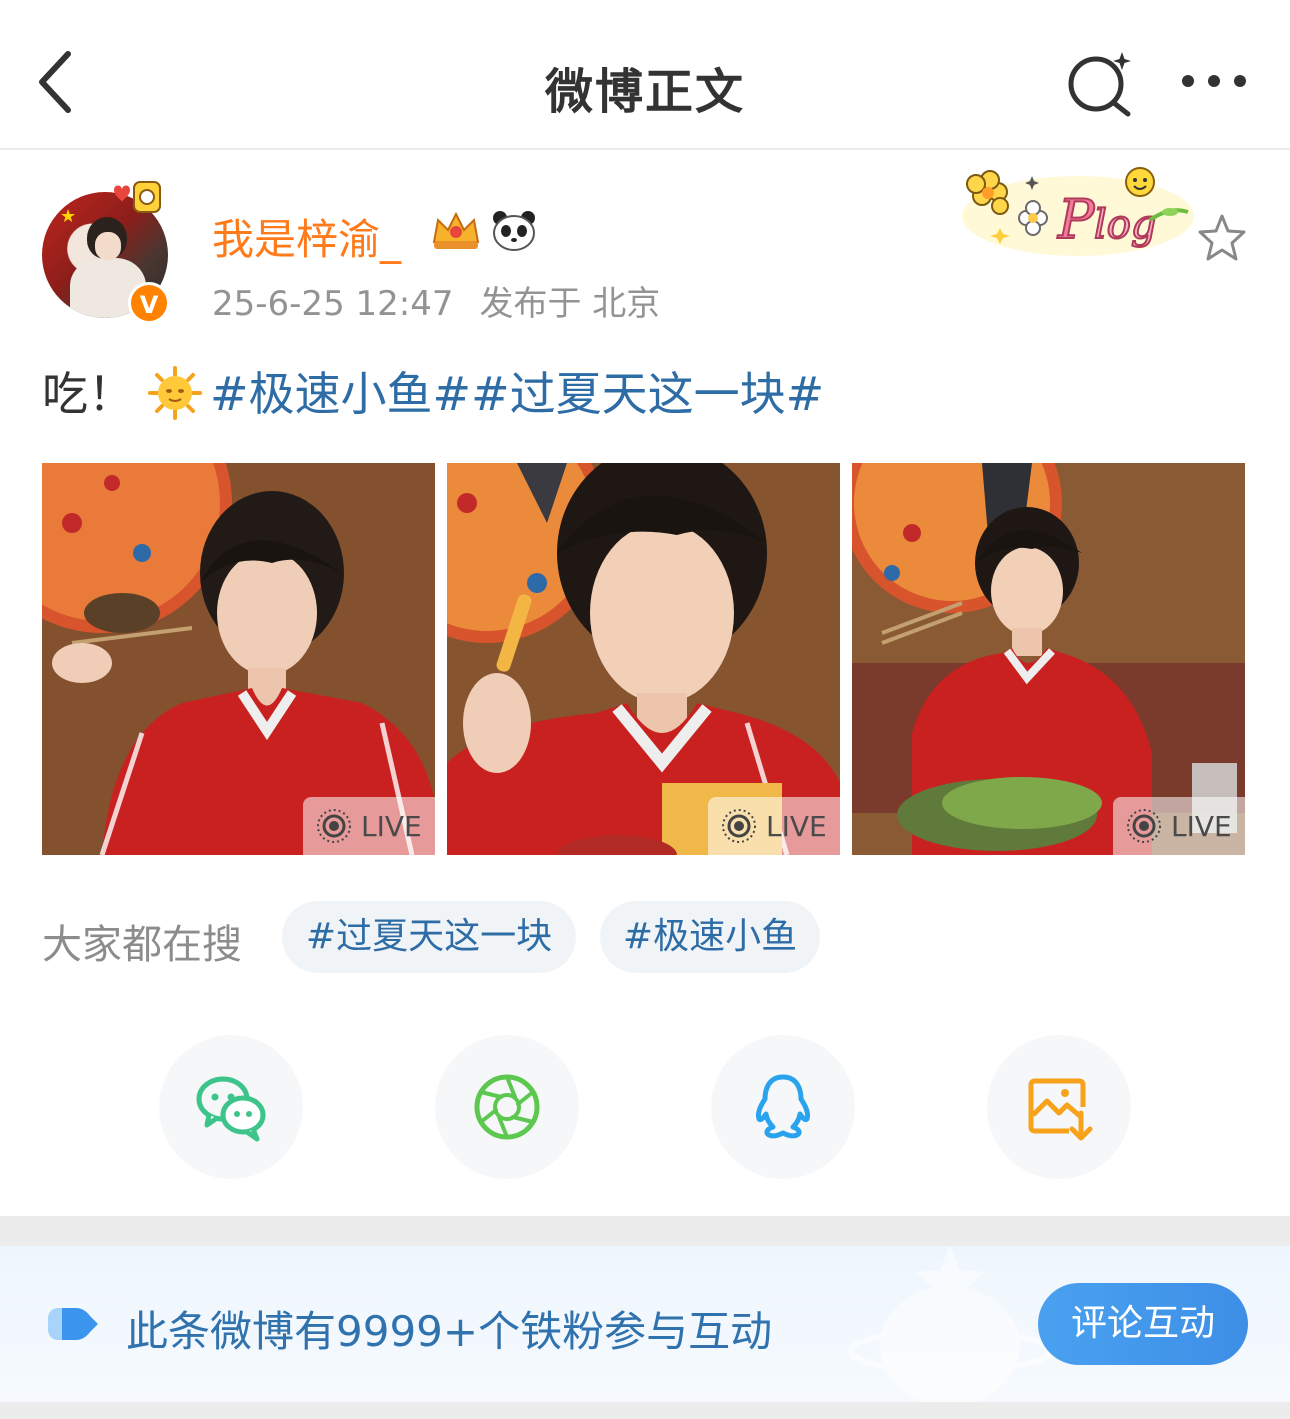 The image size is (1290, 1419). Describe the element at coordinates (645, 1410) in the screenshot. I see `bottom-divider` at that location.